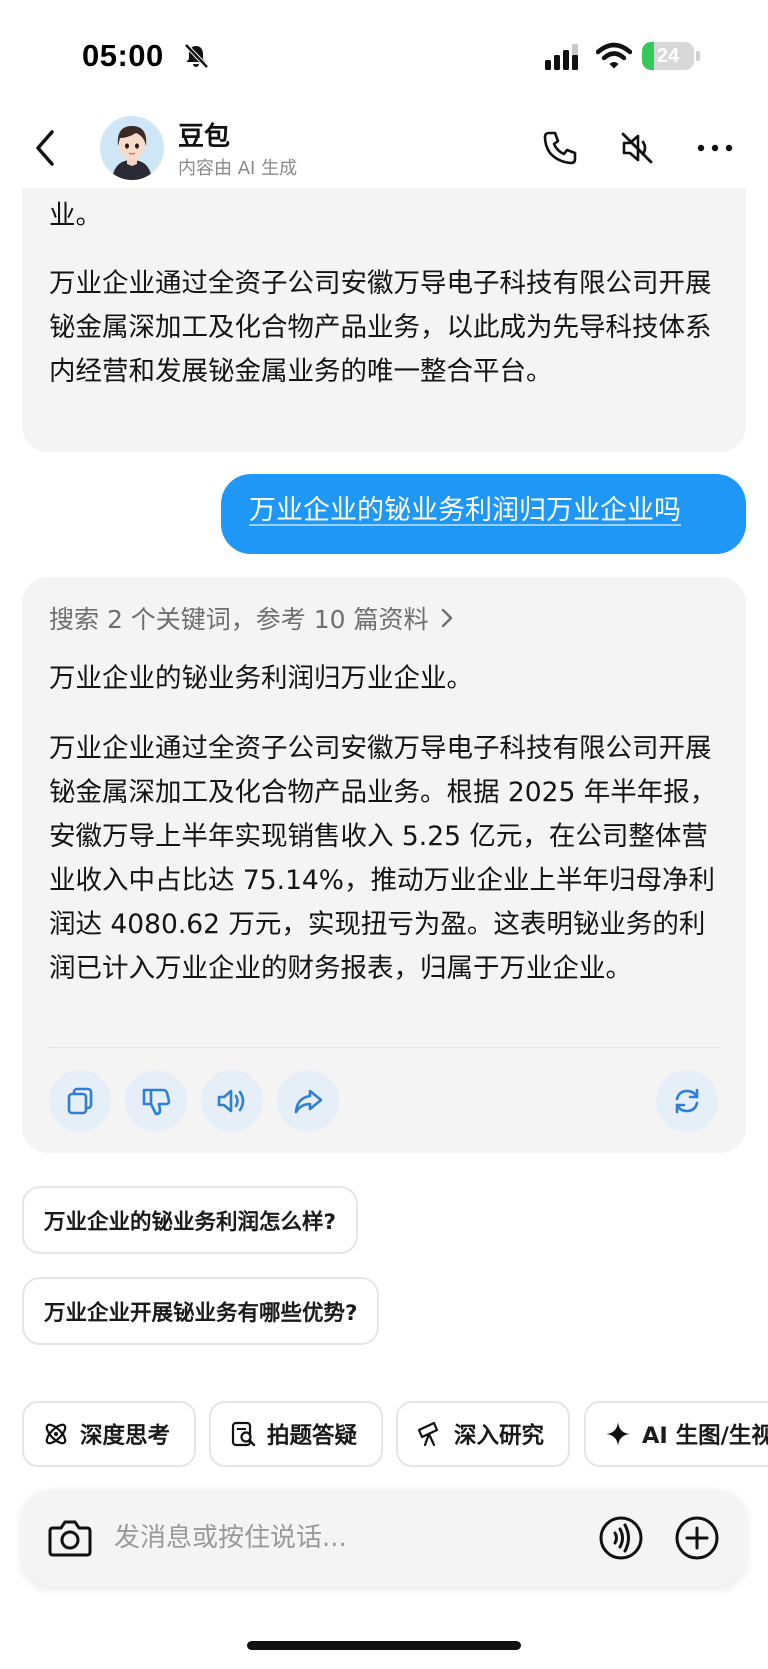 Image resolution: width=768 pixels, height=1669 pixels. I want to click on chip-deep-thinking: 深度思考, so click(109, 1434).